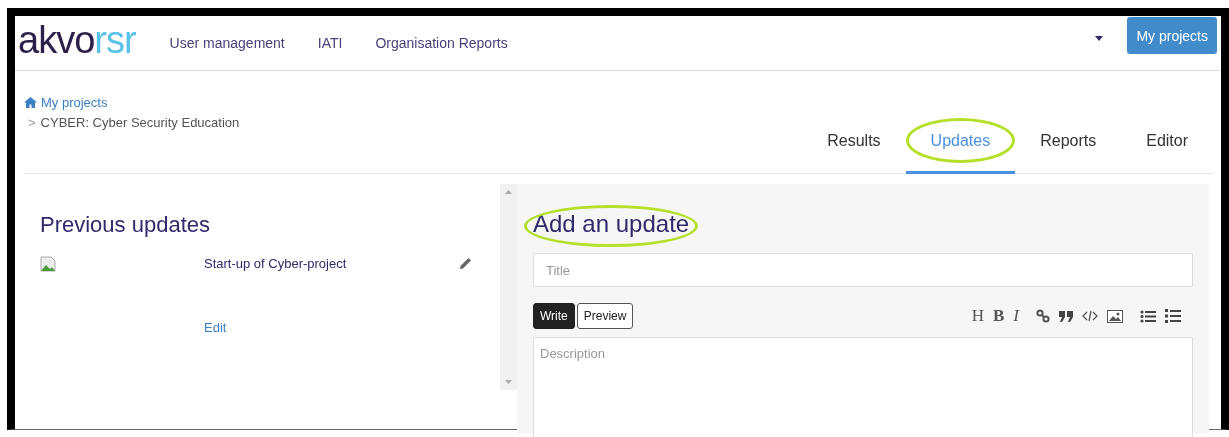 Image resolution: width=1229 pixels, height=437 pixels. I want to click on link-icon, so click(1043, 316).